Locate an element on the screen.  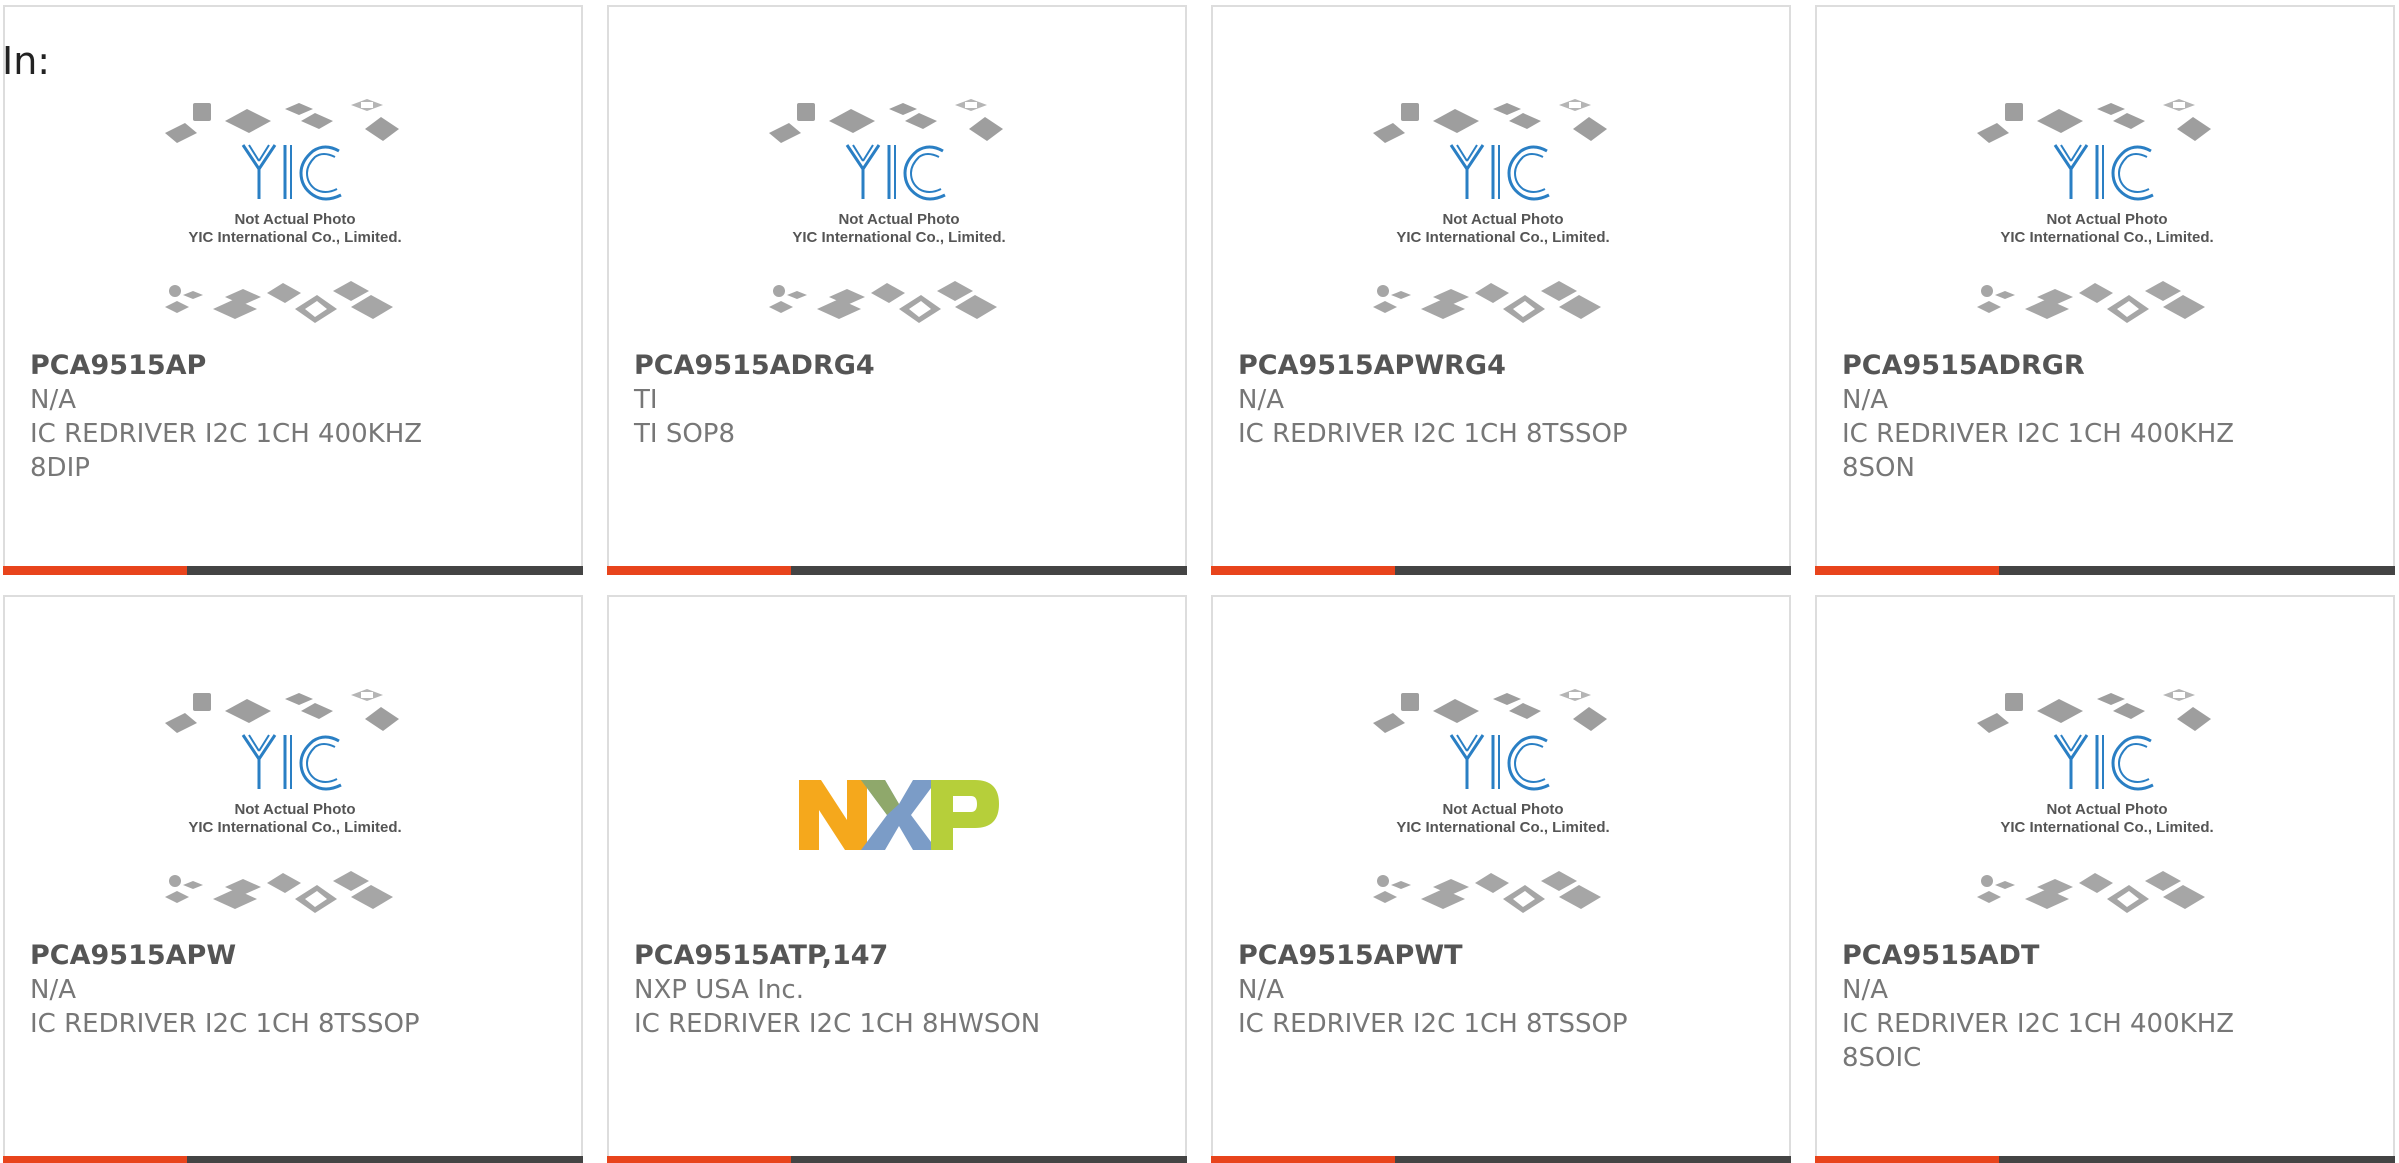
part-number-link: PCA9515APWT is located at coordinates (1503, 956).